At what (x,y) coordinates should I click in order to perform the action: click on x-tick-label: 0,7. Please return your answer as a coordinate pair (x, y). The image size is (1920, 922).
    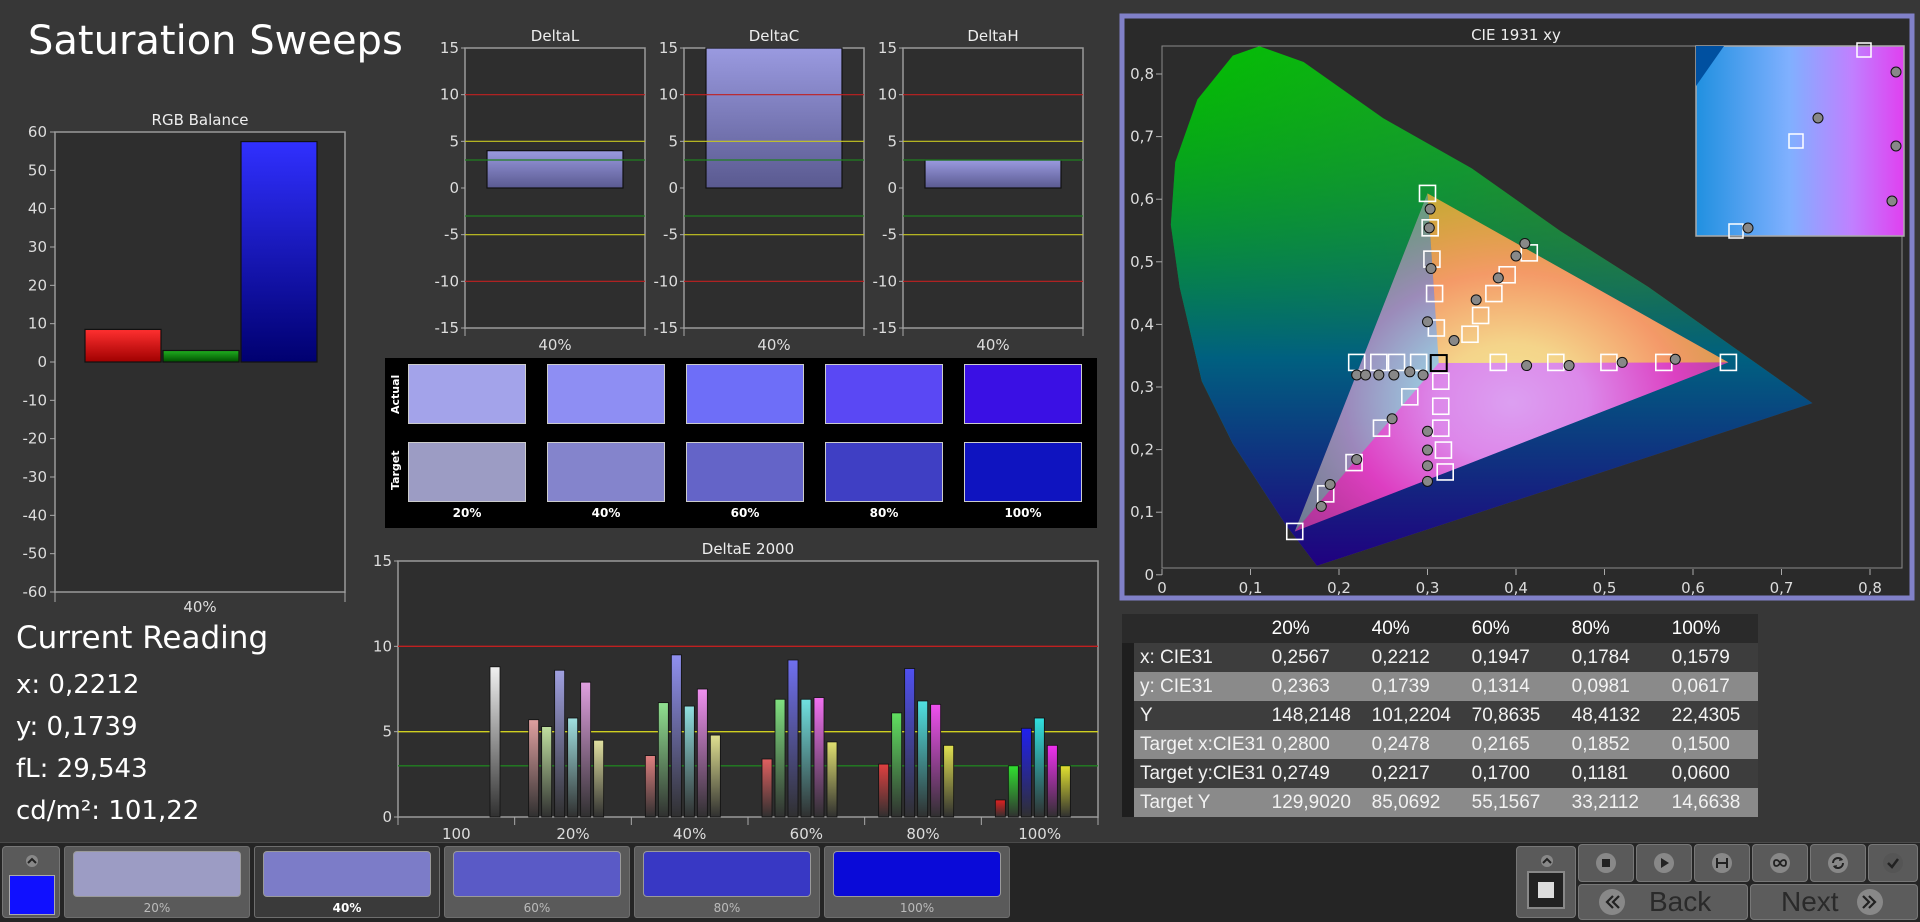
    Looking at the image, I should click on (1782, 588).